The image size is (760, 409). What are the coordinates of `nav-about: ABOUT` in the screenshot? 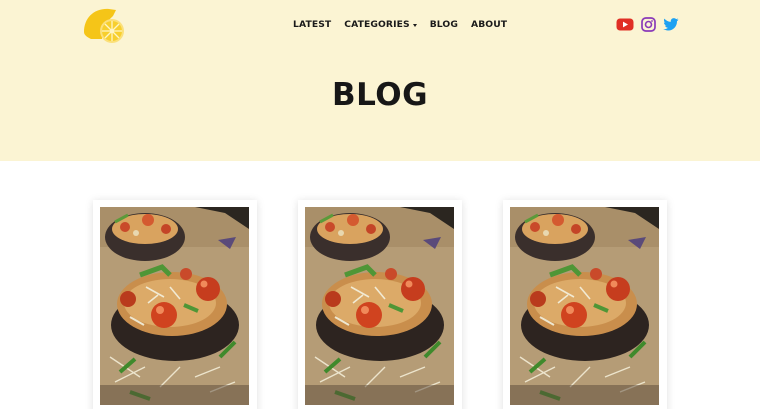 It's located at (489, 24).